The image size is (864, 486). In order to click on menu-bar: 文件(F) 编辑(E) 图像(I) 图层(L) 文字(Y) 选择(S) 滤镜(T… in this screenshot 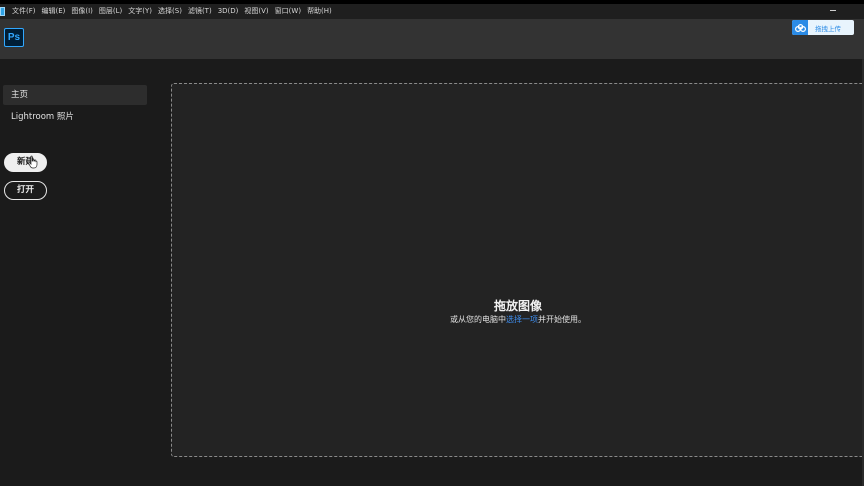, I will do `click(432, 11)`.